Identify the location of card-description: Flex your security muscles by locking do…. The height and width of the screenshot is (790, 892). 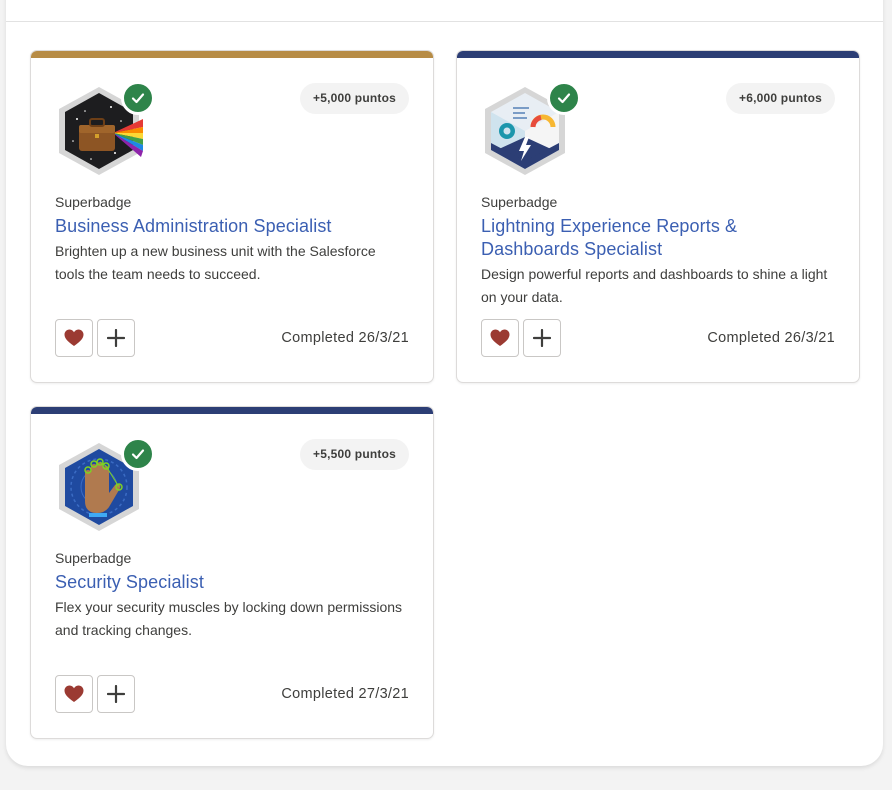
(229, 618).